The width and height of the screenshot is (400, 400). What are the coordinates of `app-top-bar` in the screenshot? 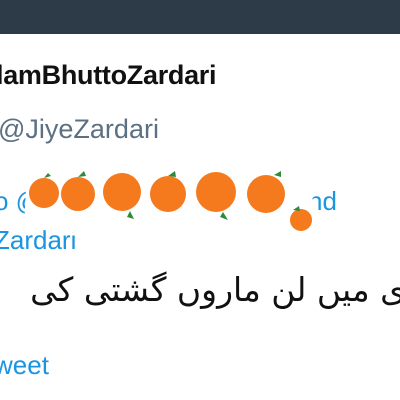 It's located at (200, 17).